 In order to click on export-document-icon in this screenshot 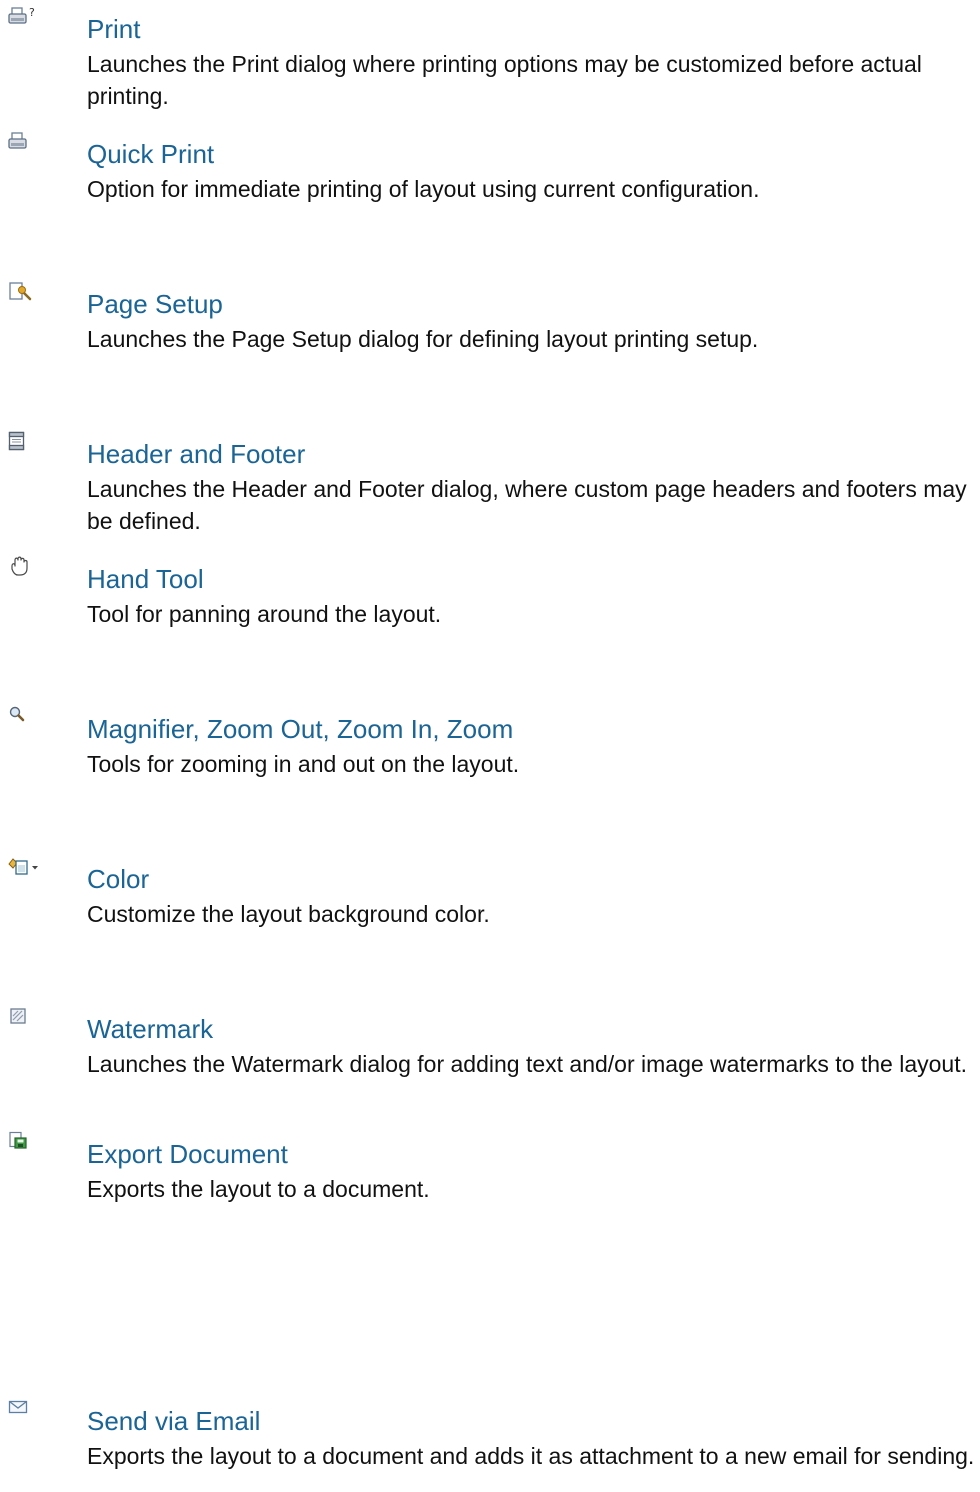, I will do `click(22, 1142)`.